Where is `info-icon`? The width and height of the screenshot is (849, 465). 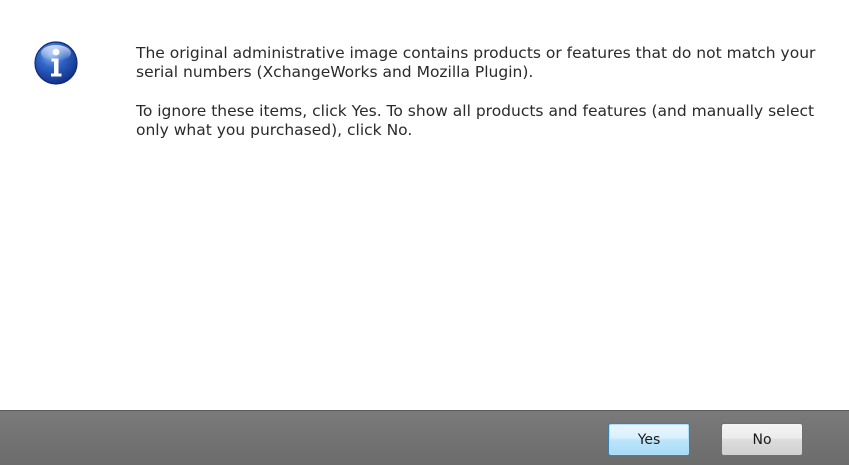
info-icon is located at coordinates (56, 63).